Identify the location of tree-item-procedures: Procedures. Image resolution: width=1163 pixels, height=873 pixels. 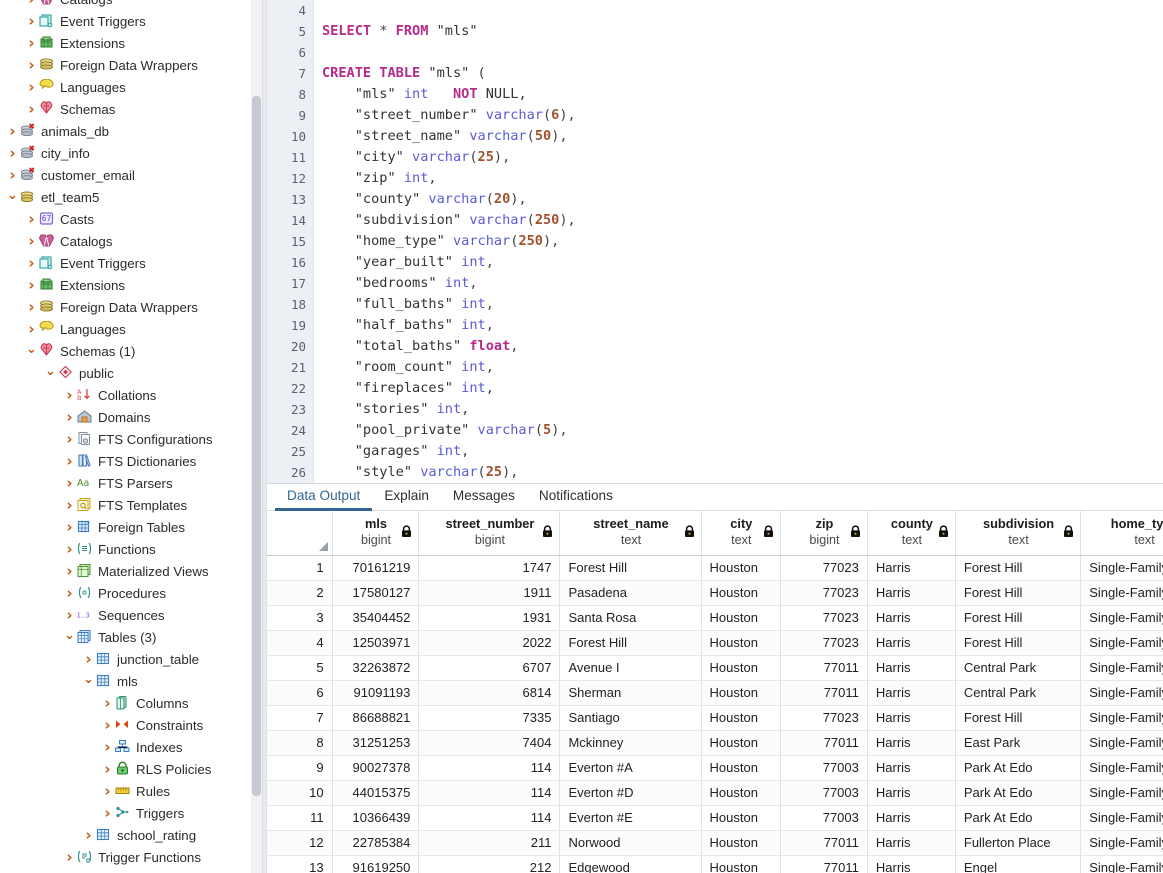
(131, 593).